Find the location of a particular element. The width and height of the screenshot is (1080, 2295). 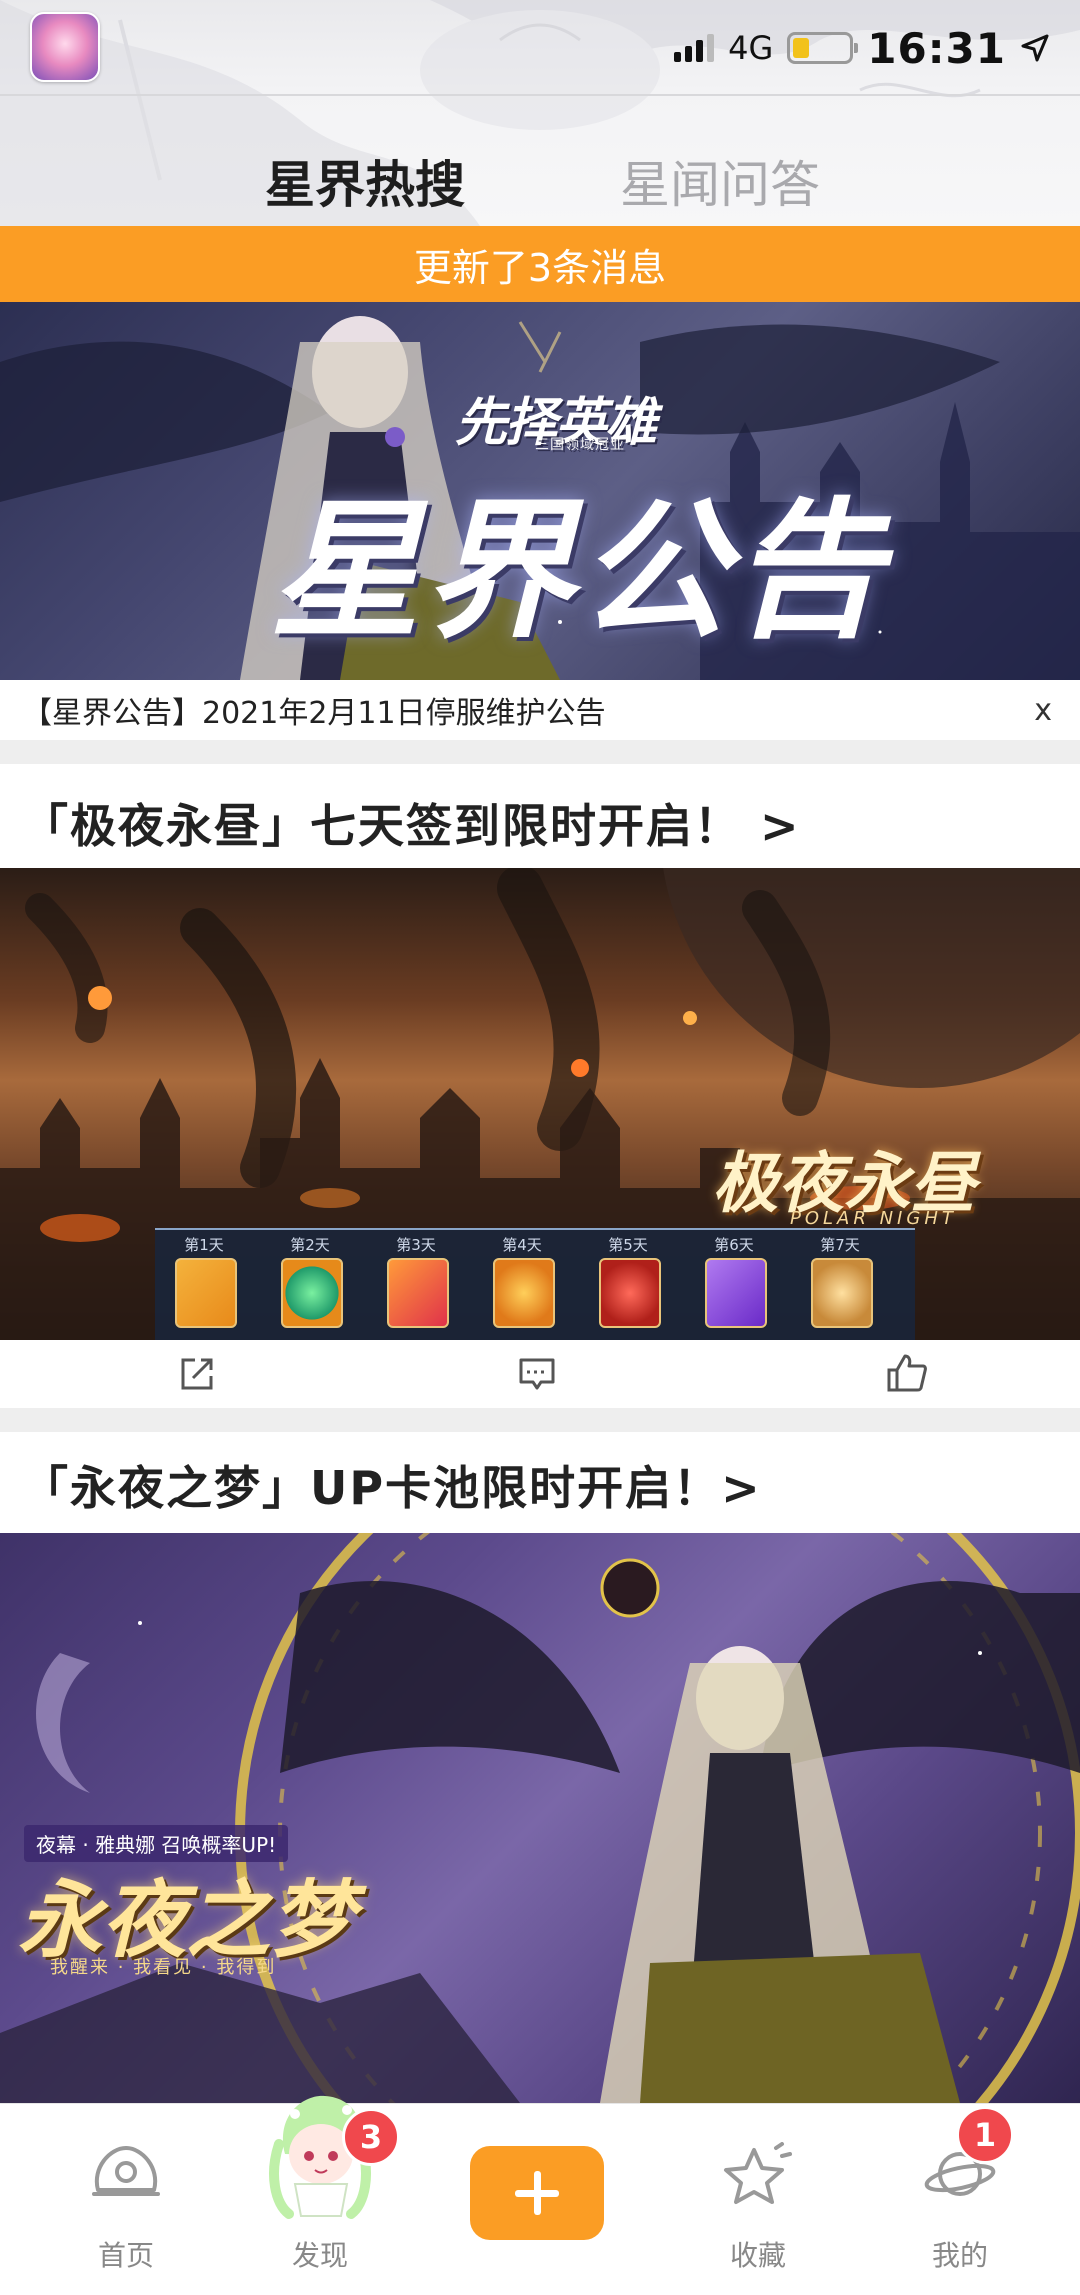

status-bar: 4G 16:31 is located at coordinates (862, 48).